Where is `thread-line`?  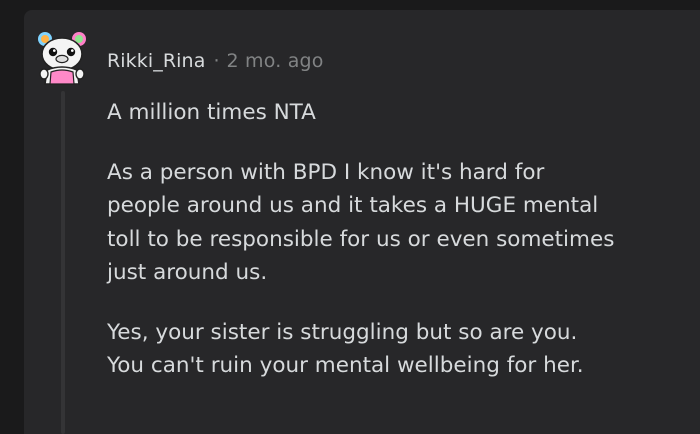 thread-line is located at coordinates (63, 262).